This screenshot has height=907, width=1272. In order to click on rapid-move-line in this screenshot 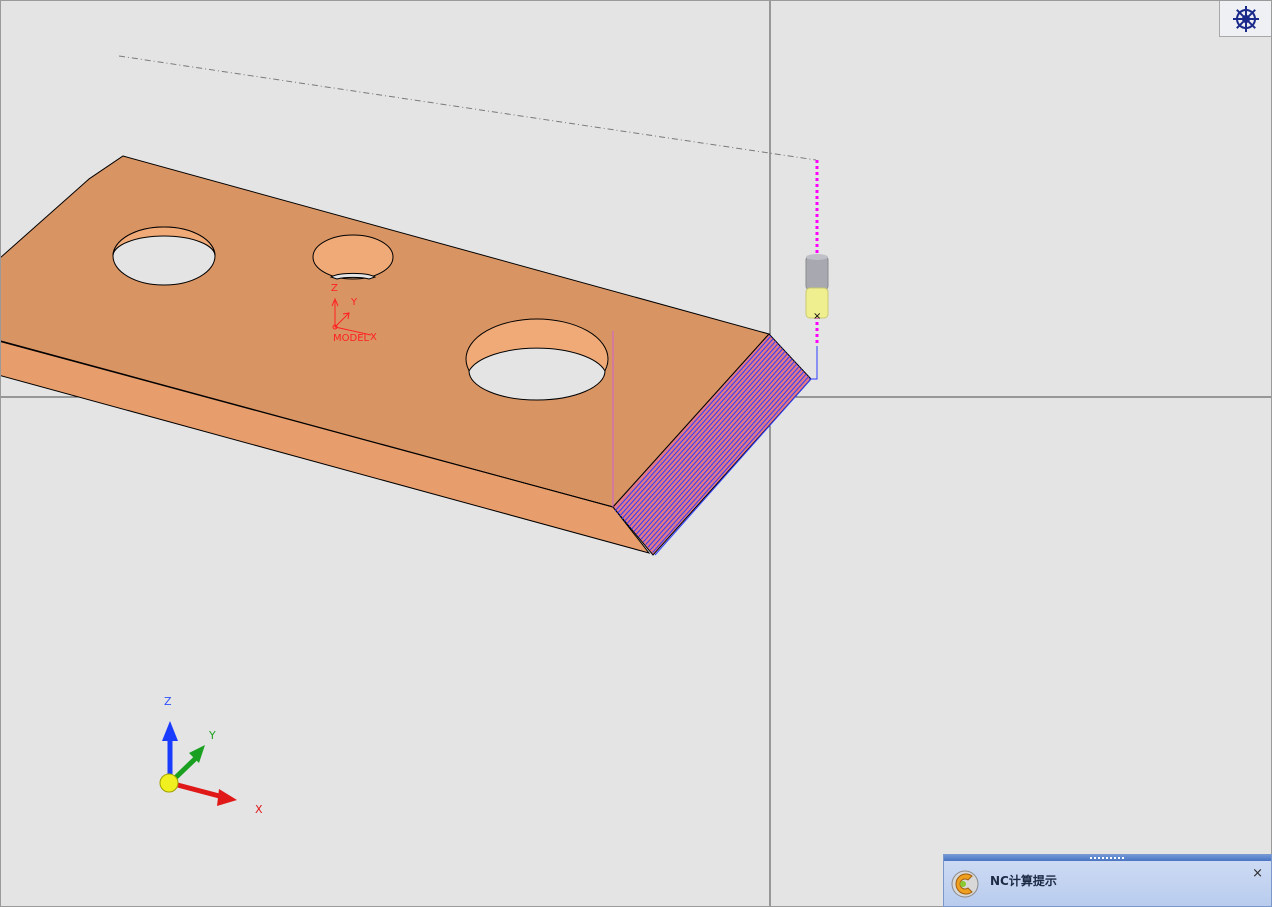, I will do `click(467, 108)`.